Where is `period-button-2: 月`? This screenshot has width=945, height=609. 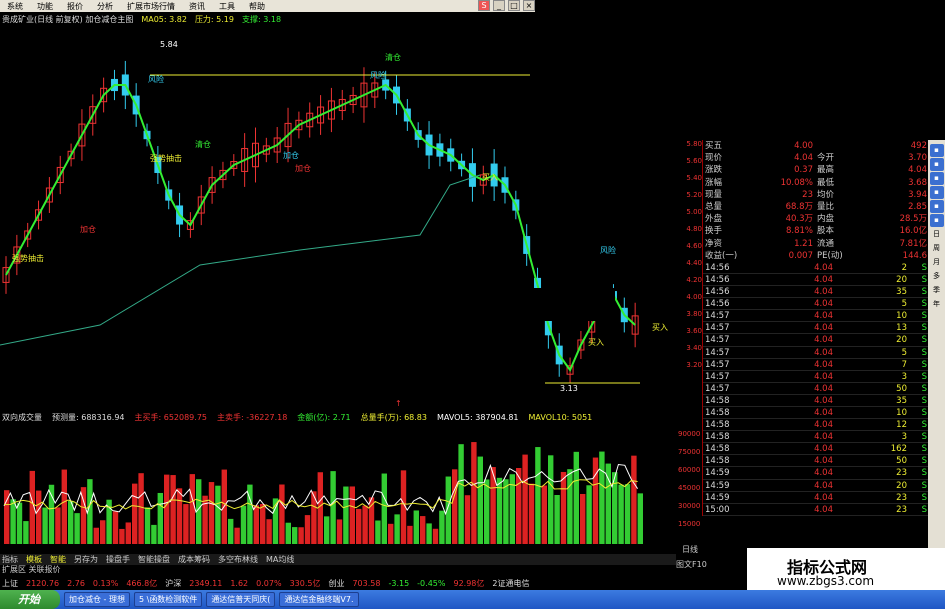 period-button-2: 月 is located at coordinates (937, 262).